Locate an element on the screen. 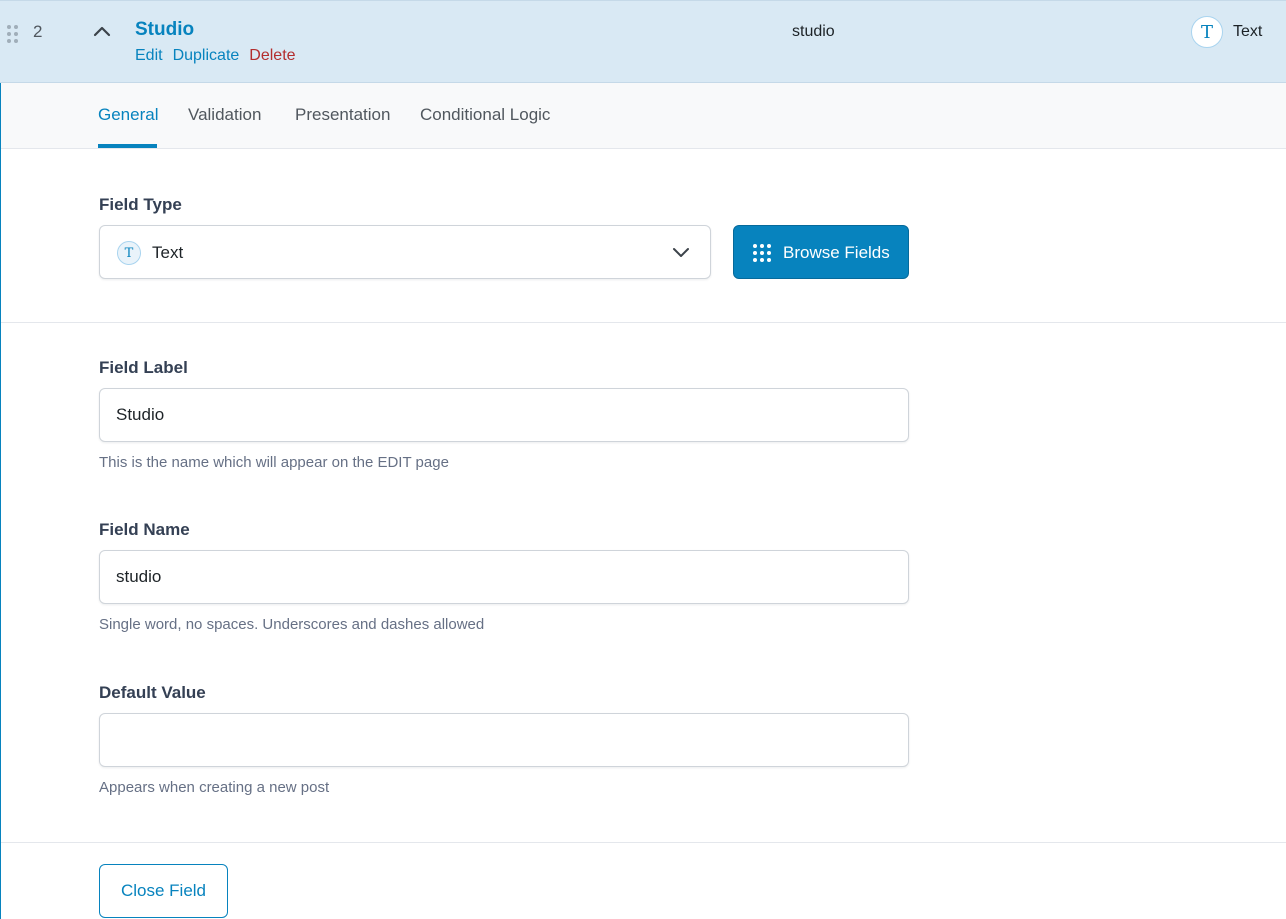  field-type-column: T Text is located at coordinates (1226, 32).